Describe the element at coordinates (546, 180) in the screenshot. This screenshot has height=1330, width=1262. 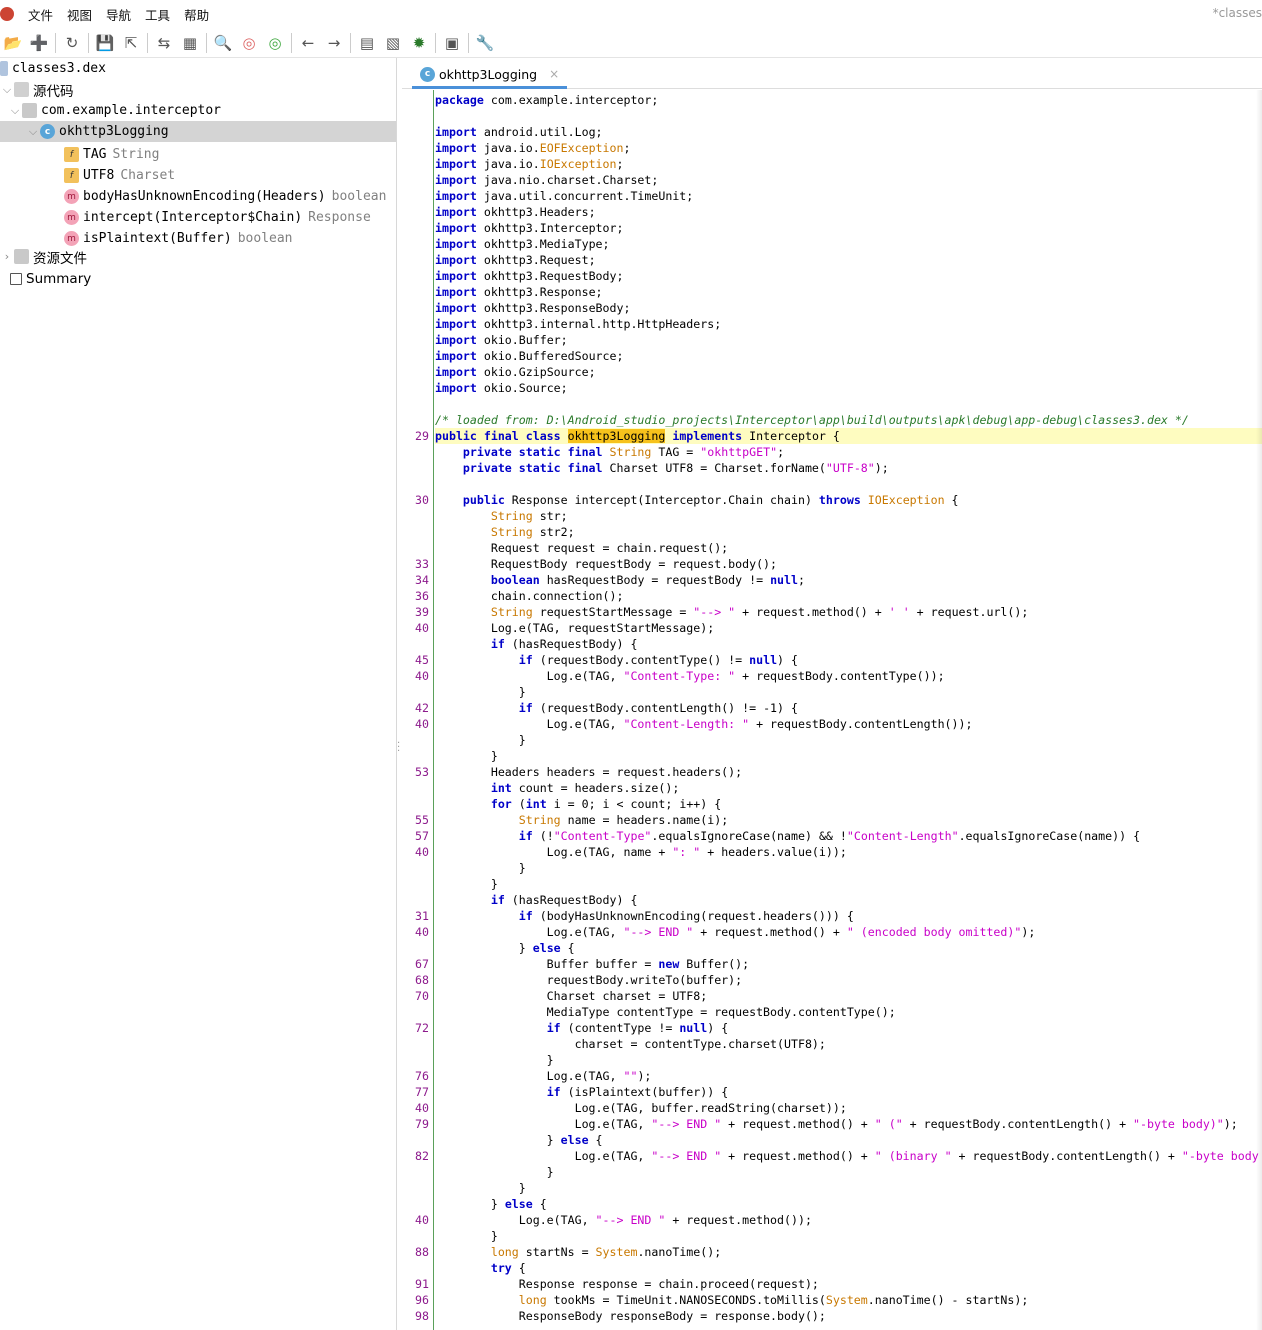
I see `code-line: import java.nio.charset.Charset;` at that location.